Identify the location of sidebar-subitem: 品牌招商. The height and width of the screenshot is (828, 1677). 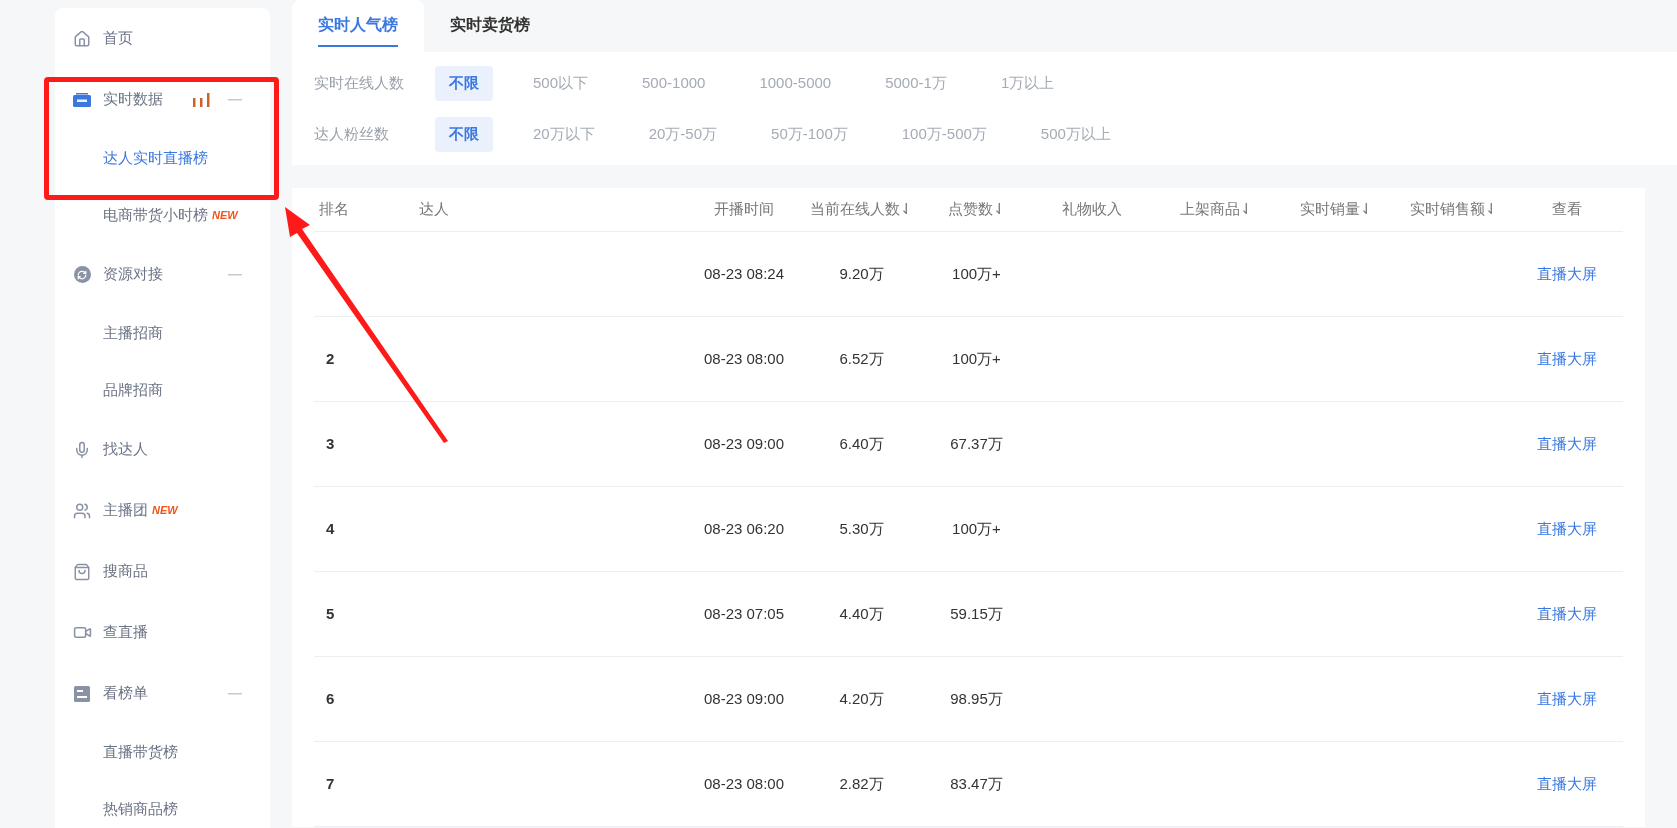
(162, 390).